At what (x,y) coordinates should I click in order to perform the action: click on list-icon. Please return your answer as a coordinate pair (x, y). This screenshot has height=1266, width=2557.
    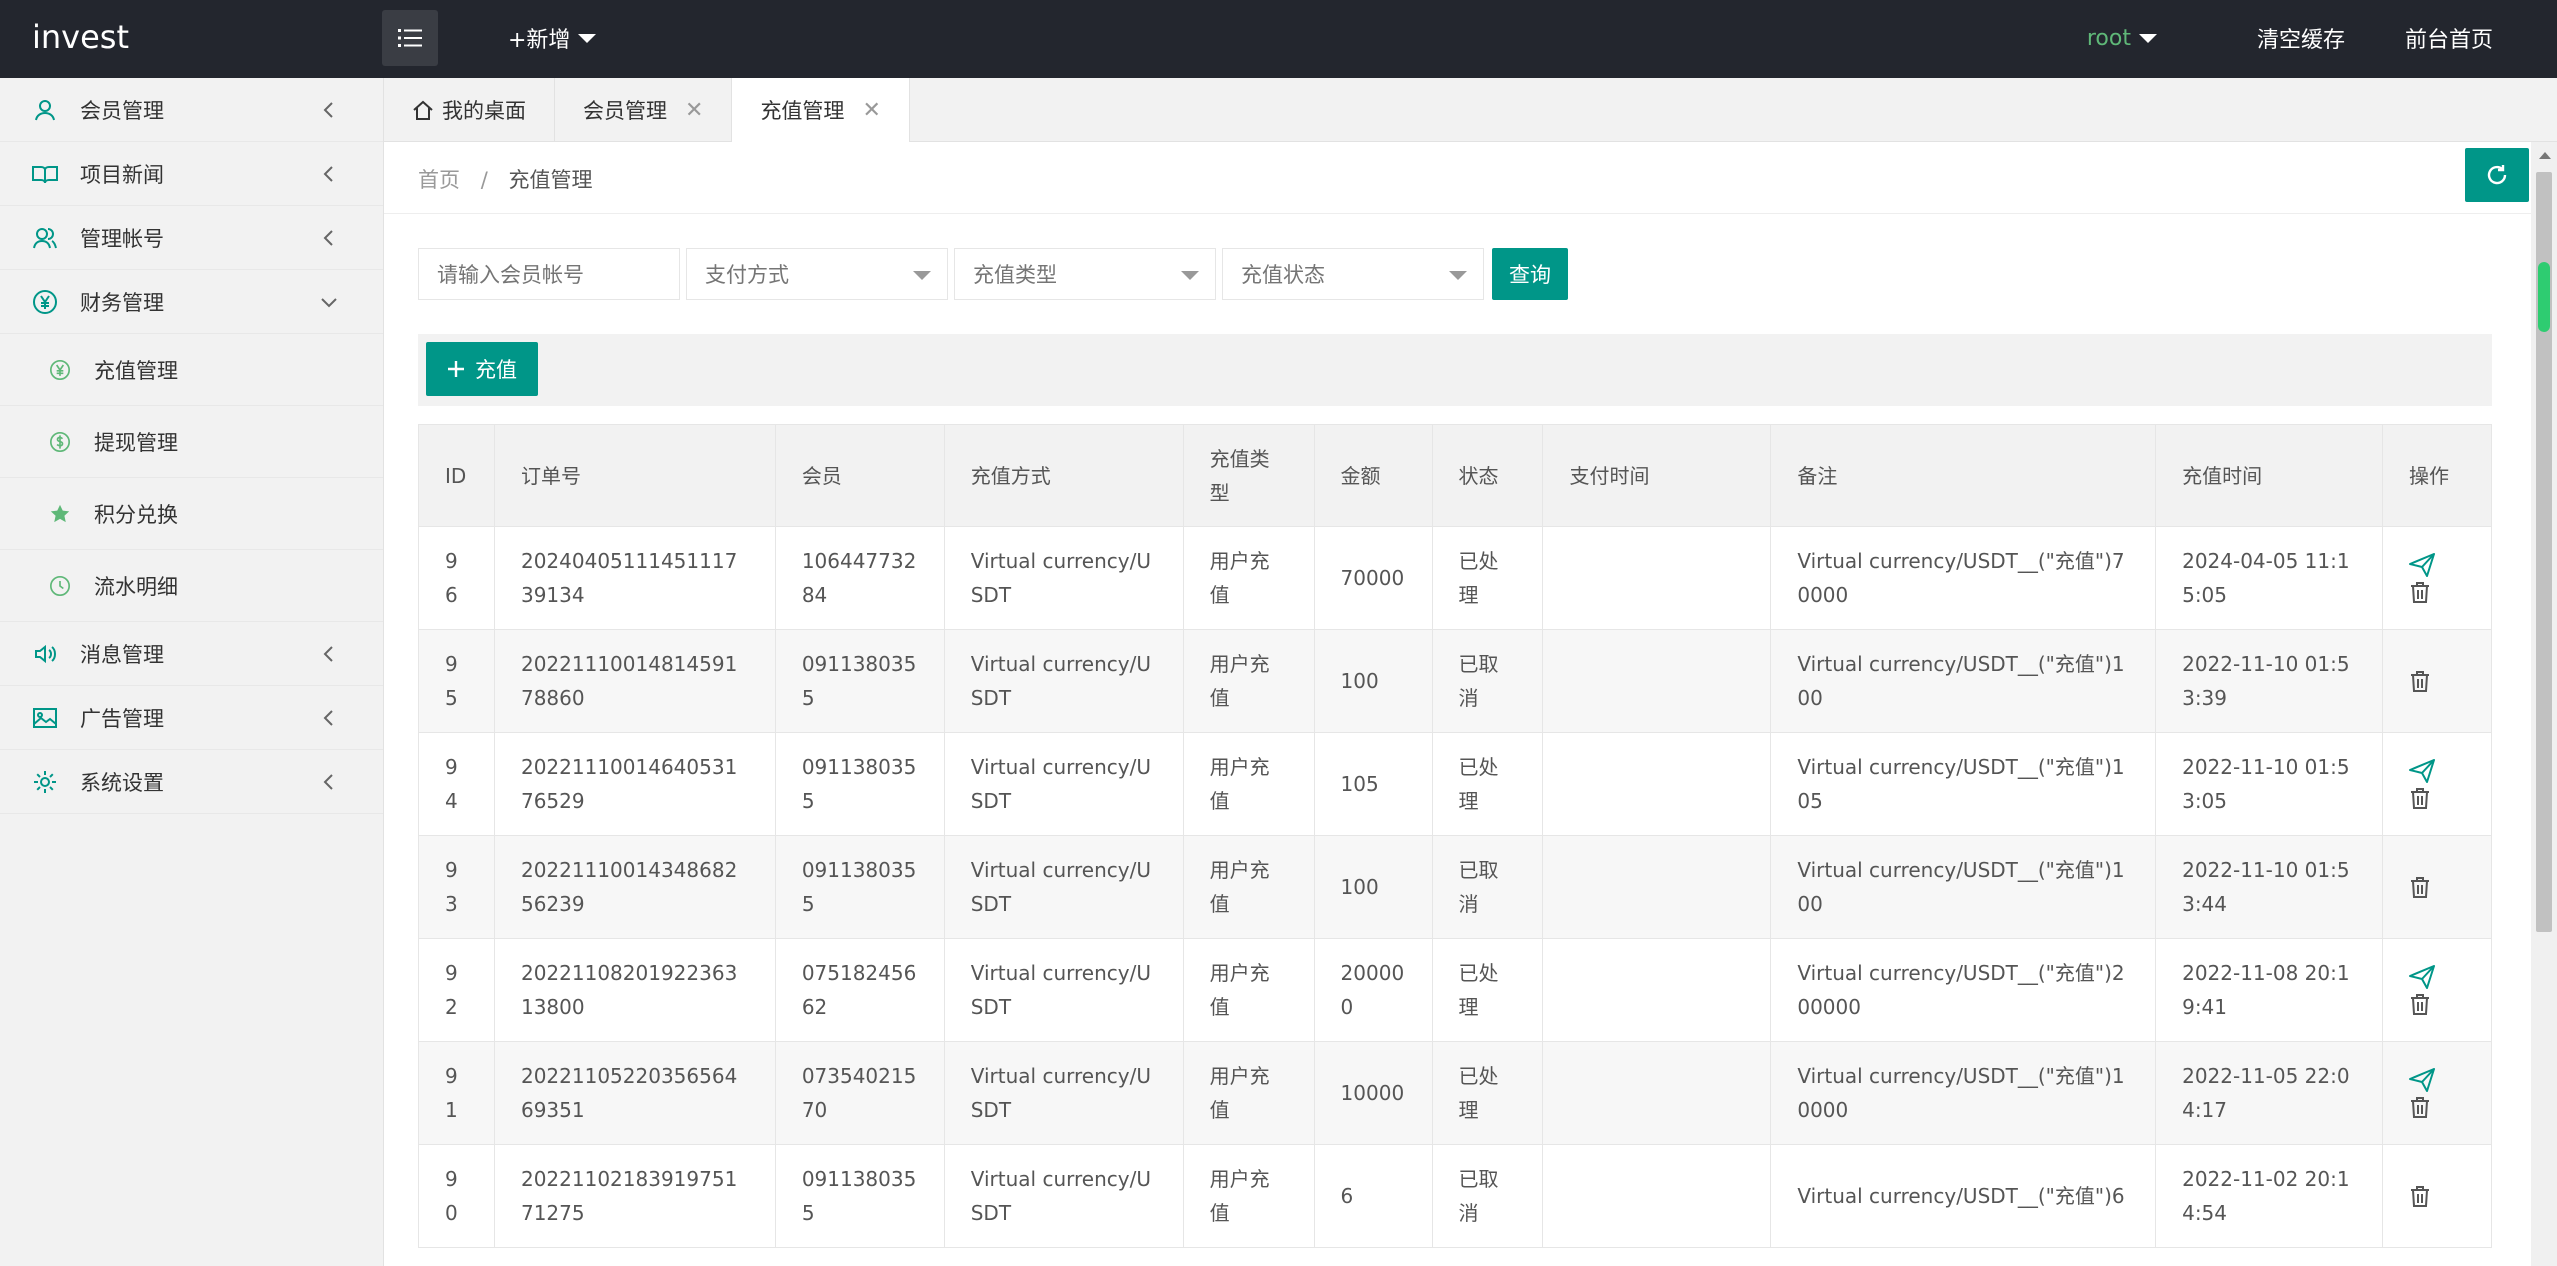
    Looking at the image, I should click on (410, 38).